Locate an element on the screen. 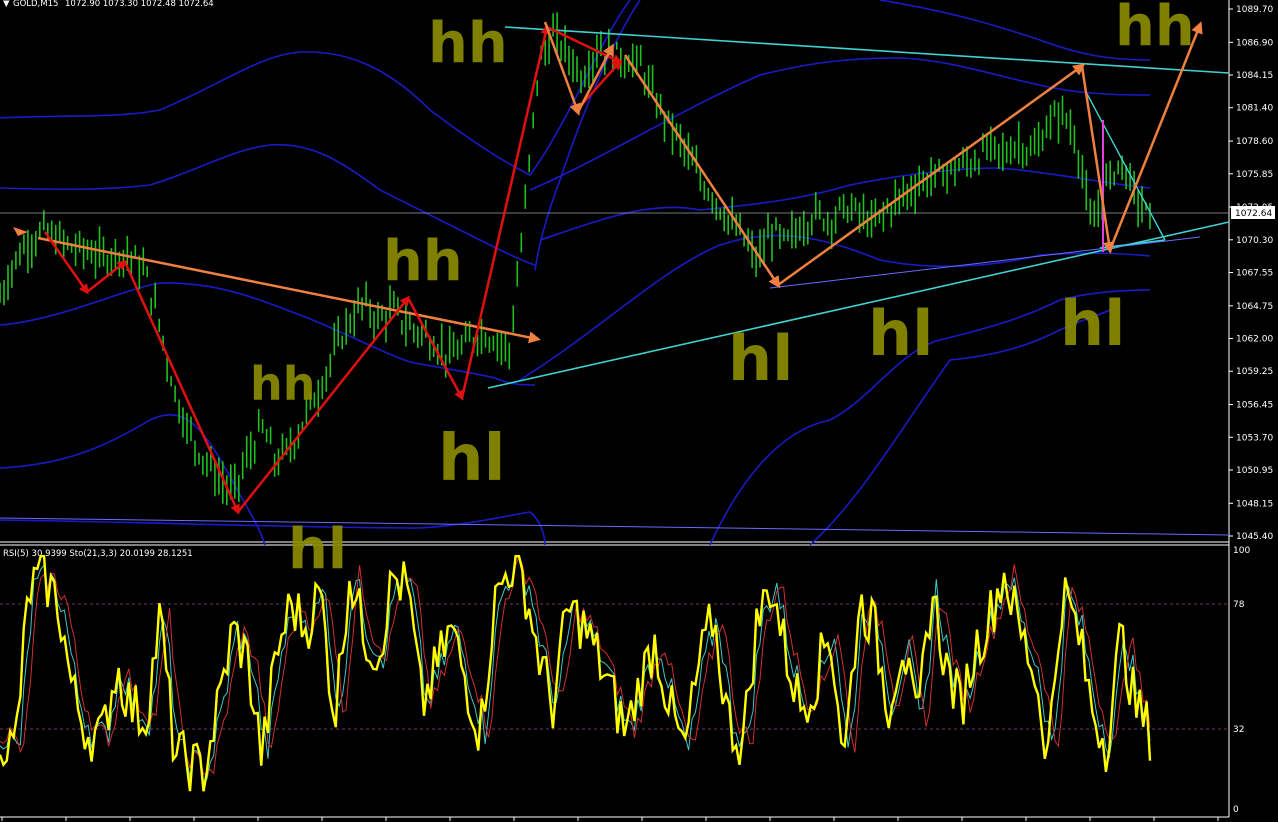 The height and width of the screenshot is (822, 1278). annotation-hh-1: hh is located at coordinates (468, 43).